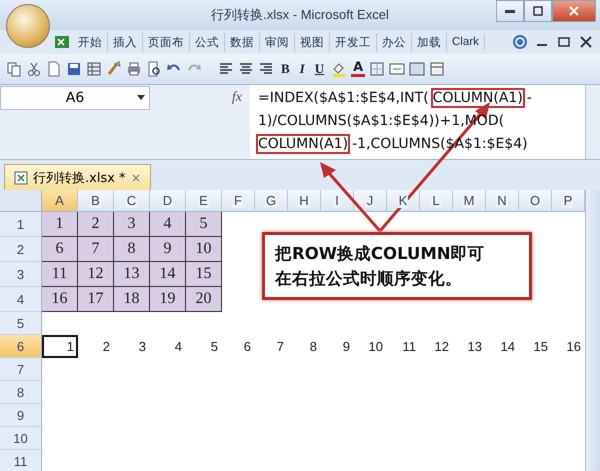  Describe the element at coordinates (134, 69) in the screenshot. I see `printer-icon` at that location.